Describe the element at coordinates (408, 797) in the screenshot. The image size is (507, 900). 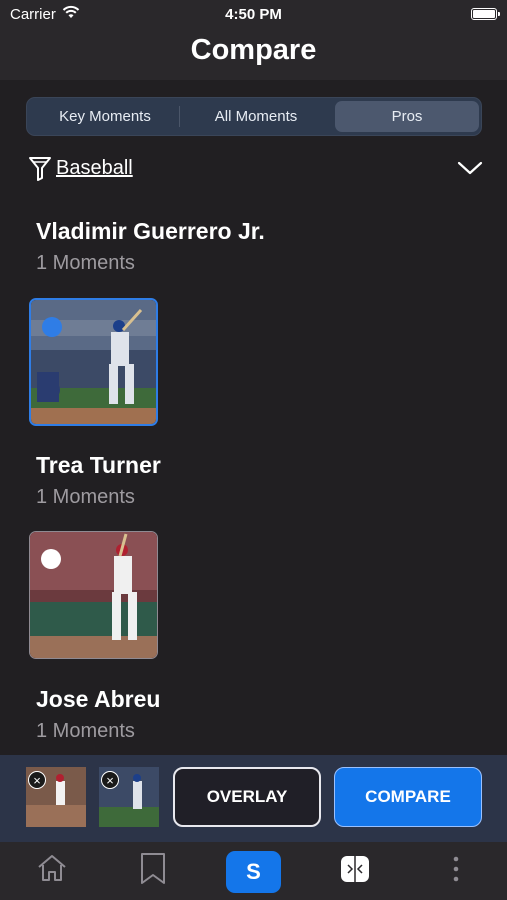
I see `compare-button: COMPARE` at that location.